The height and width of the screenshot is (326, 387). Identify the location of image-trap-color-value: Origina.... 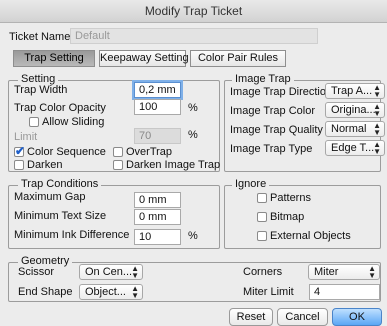
(353, 110).